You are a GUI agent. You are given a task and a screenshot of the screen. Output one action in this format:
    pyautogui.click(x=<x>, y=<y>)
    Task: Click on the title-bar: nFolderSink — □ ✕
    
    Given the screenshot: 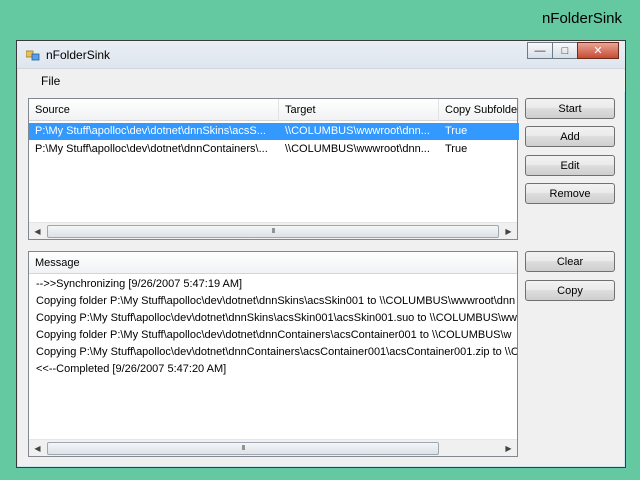 What is the action you would take?
    pyautogui.click(x=321, y=55)
    